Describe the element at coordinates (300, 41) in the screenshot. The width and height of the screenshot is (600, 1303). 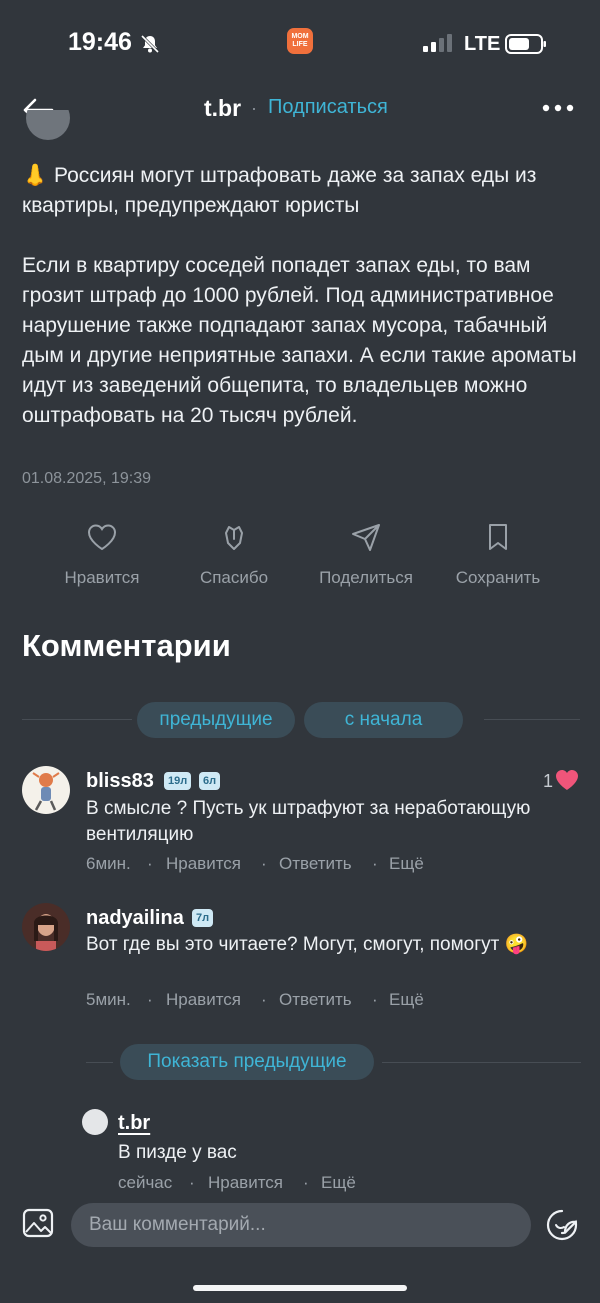
I see `app-badge-icon: MOM LIFE` at that location.